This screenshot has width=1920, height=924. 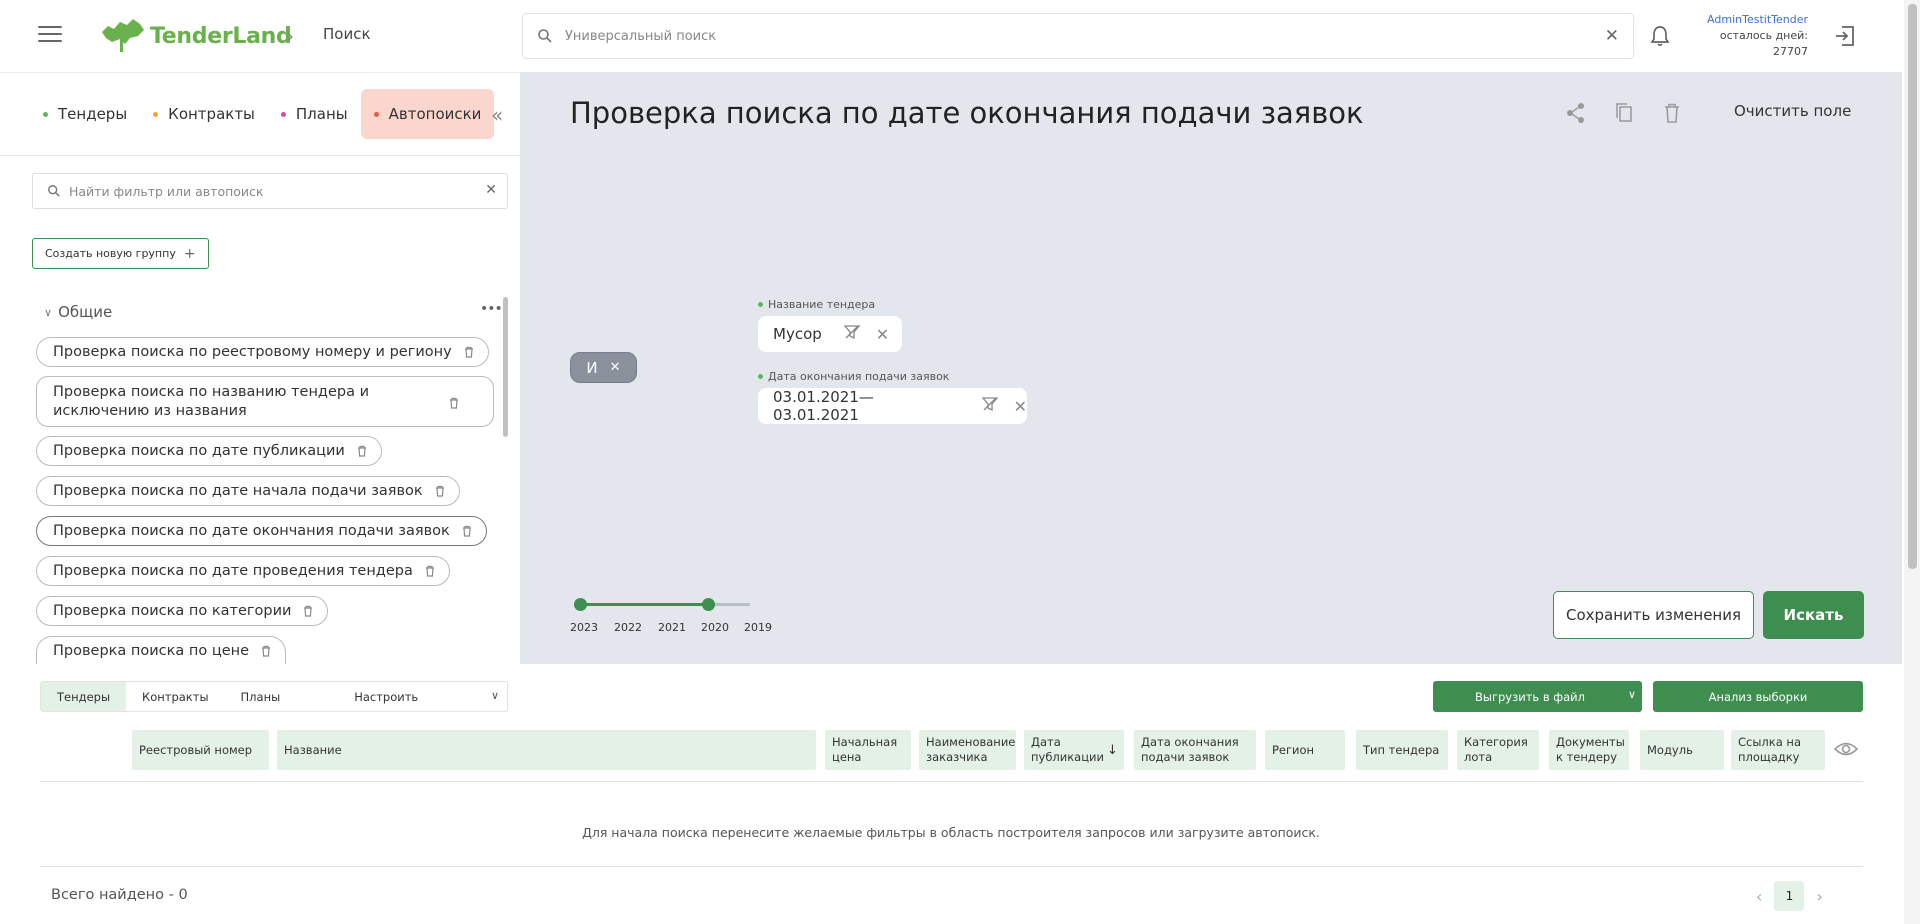 I want to click on chevron-left-icon: ‹, so click(x=1759, y=896).